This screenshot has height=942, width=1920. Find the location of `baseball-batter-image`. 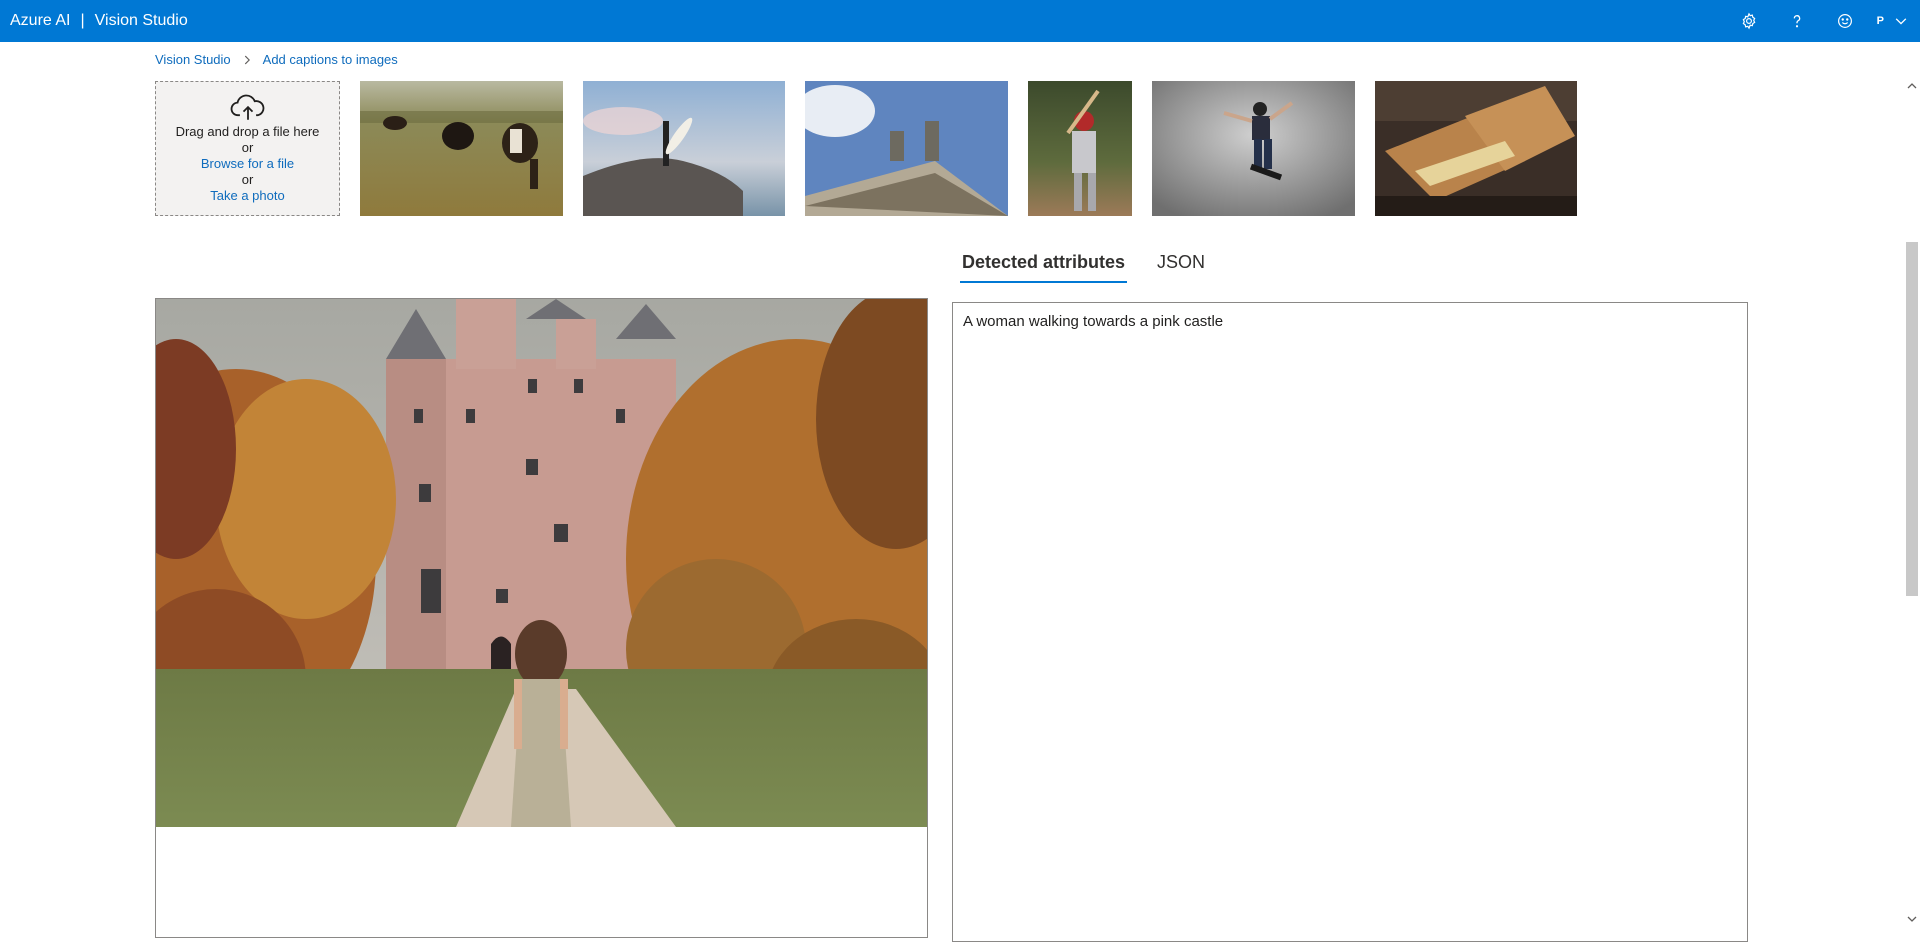

baseball-batter-image is located at coordinates (1080, 148).